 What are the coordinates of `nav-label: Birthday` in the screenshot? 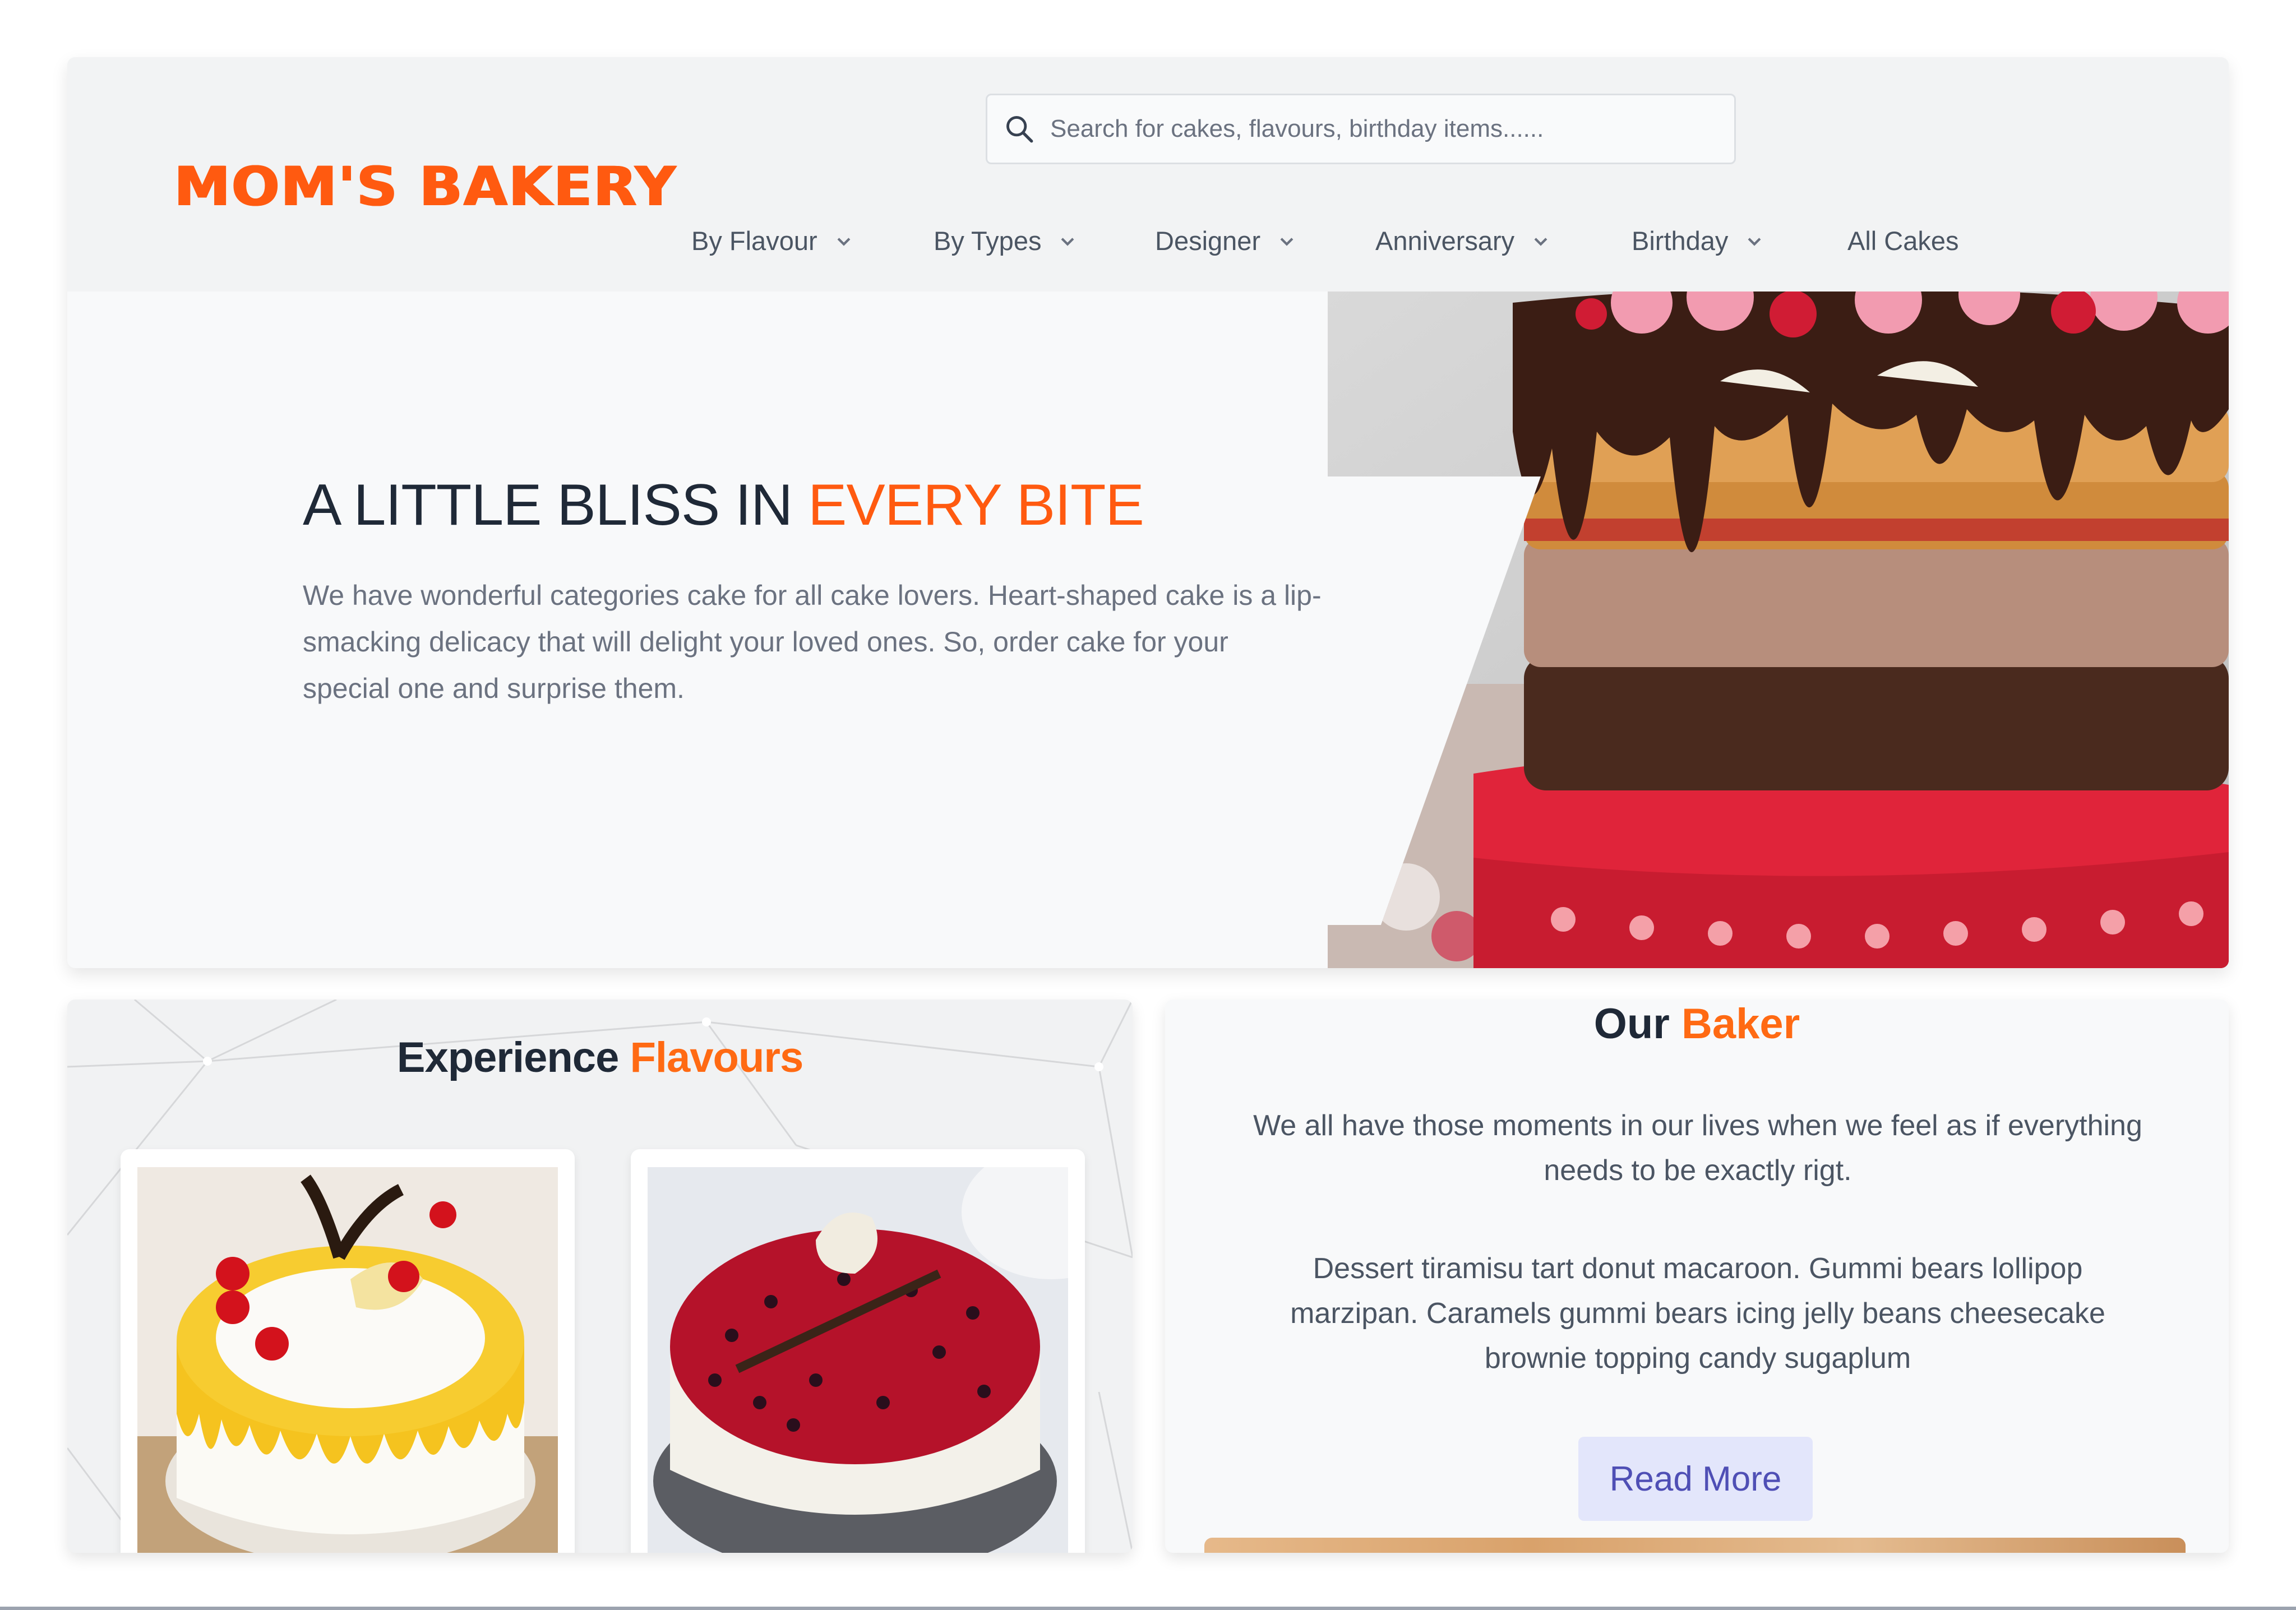 It's located at (1680, 241).